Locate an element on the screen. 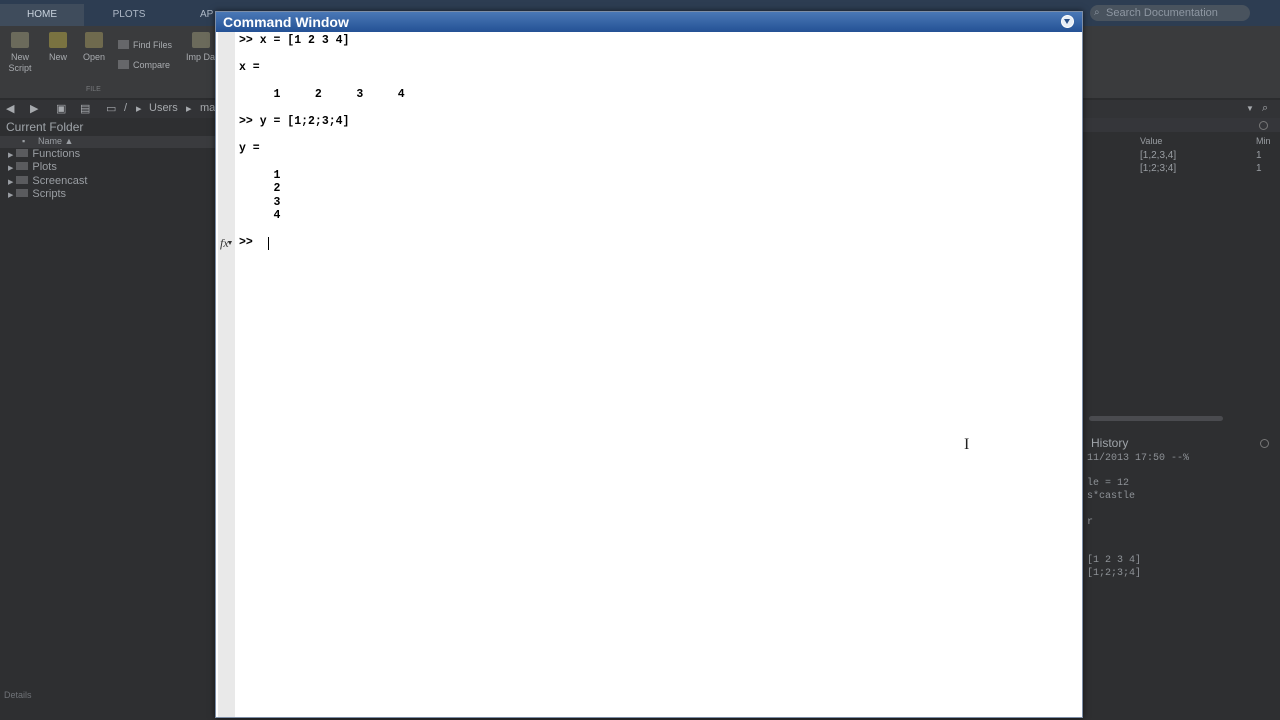  file-icon: ▪ is located at coordinates (24, 141).